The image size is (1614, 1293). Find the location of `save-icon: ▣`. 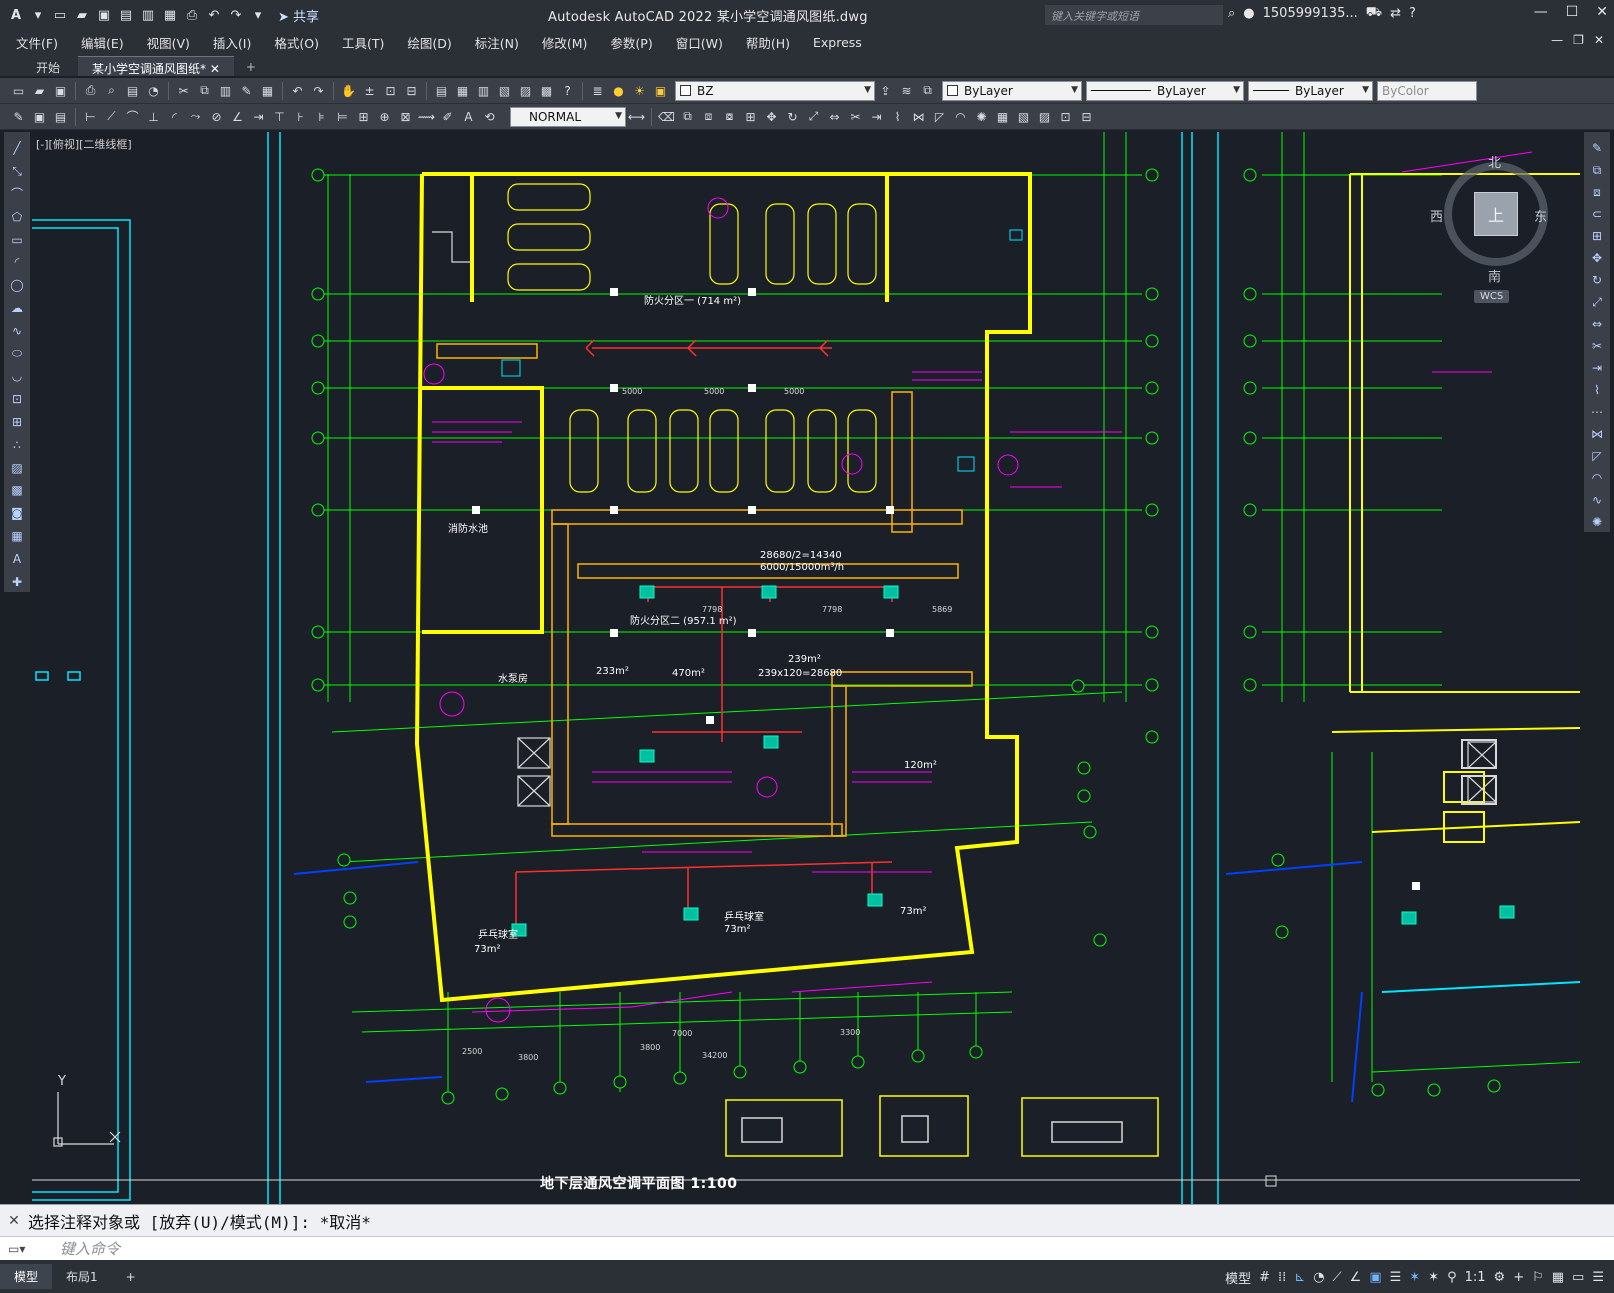

save-icon: ▣ is located at coordinates (60, 90).